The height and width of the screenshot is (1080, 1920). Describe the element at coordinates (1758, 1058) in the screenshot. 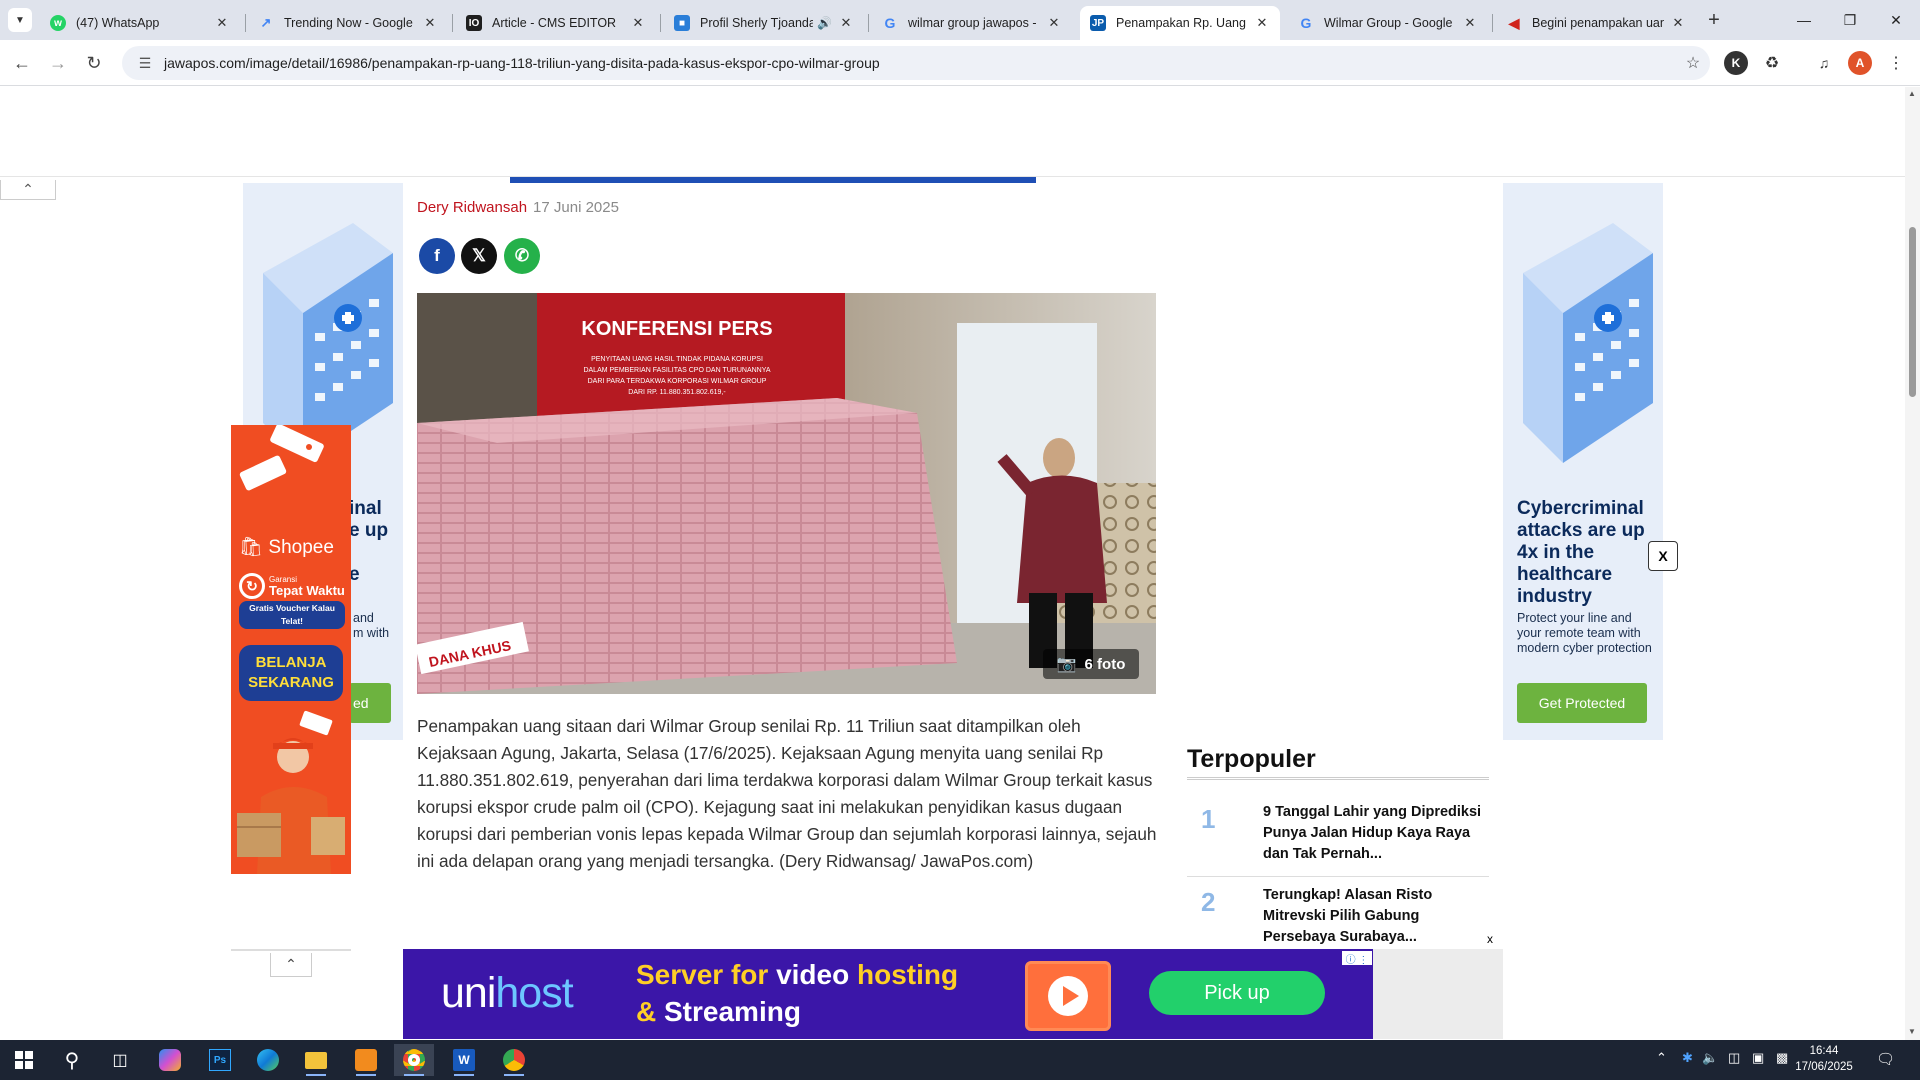

I see `display-icon: ▣` at that location.